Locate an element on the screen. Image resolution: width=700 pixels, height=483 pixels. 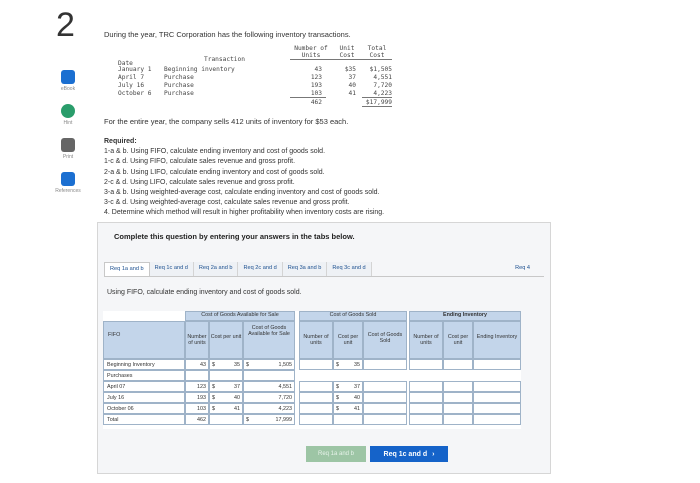
prev-button: Req 1a and b is located at coordinates (336, 454).